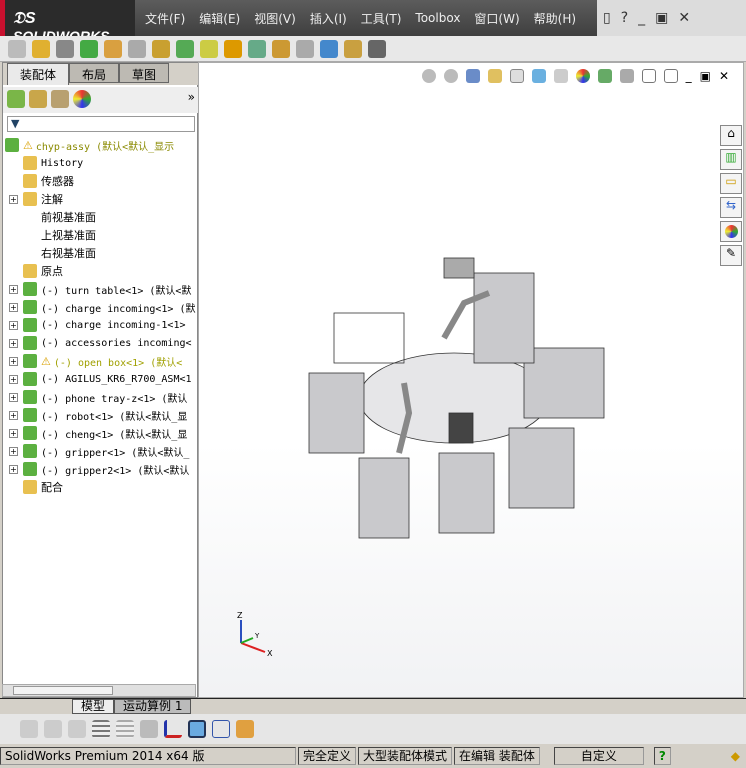 This screenshot has width=746, height=768. Describe the element at coordinates (607, 18) in the screenshot. I see `new-document-icon: ▯` at that location.